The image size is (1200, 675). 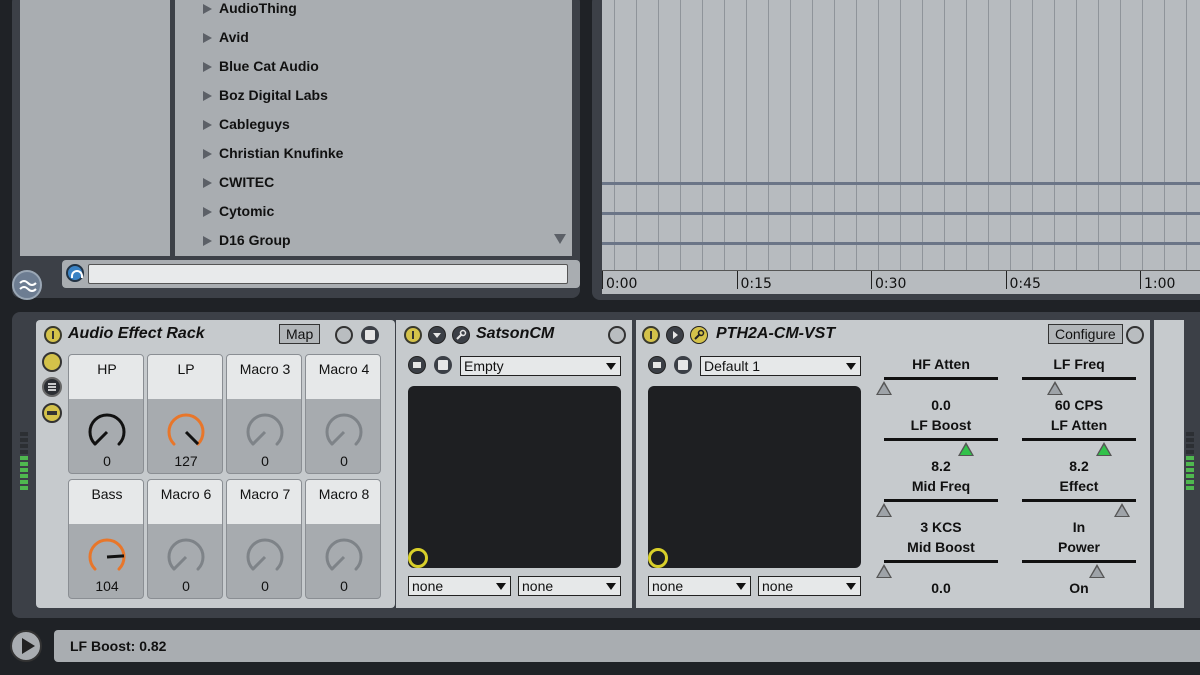 I want to click on macro-knob-6: Macro 6 0, so click(x=185, y=539).